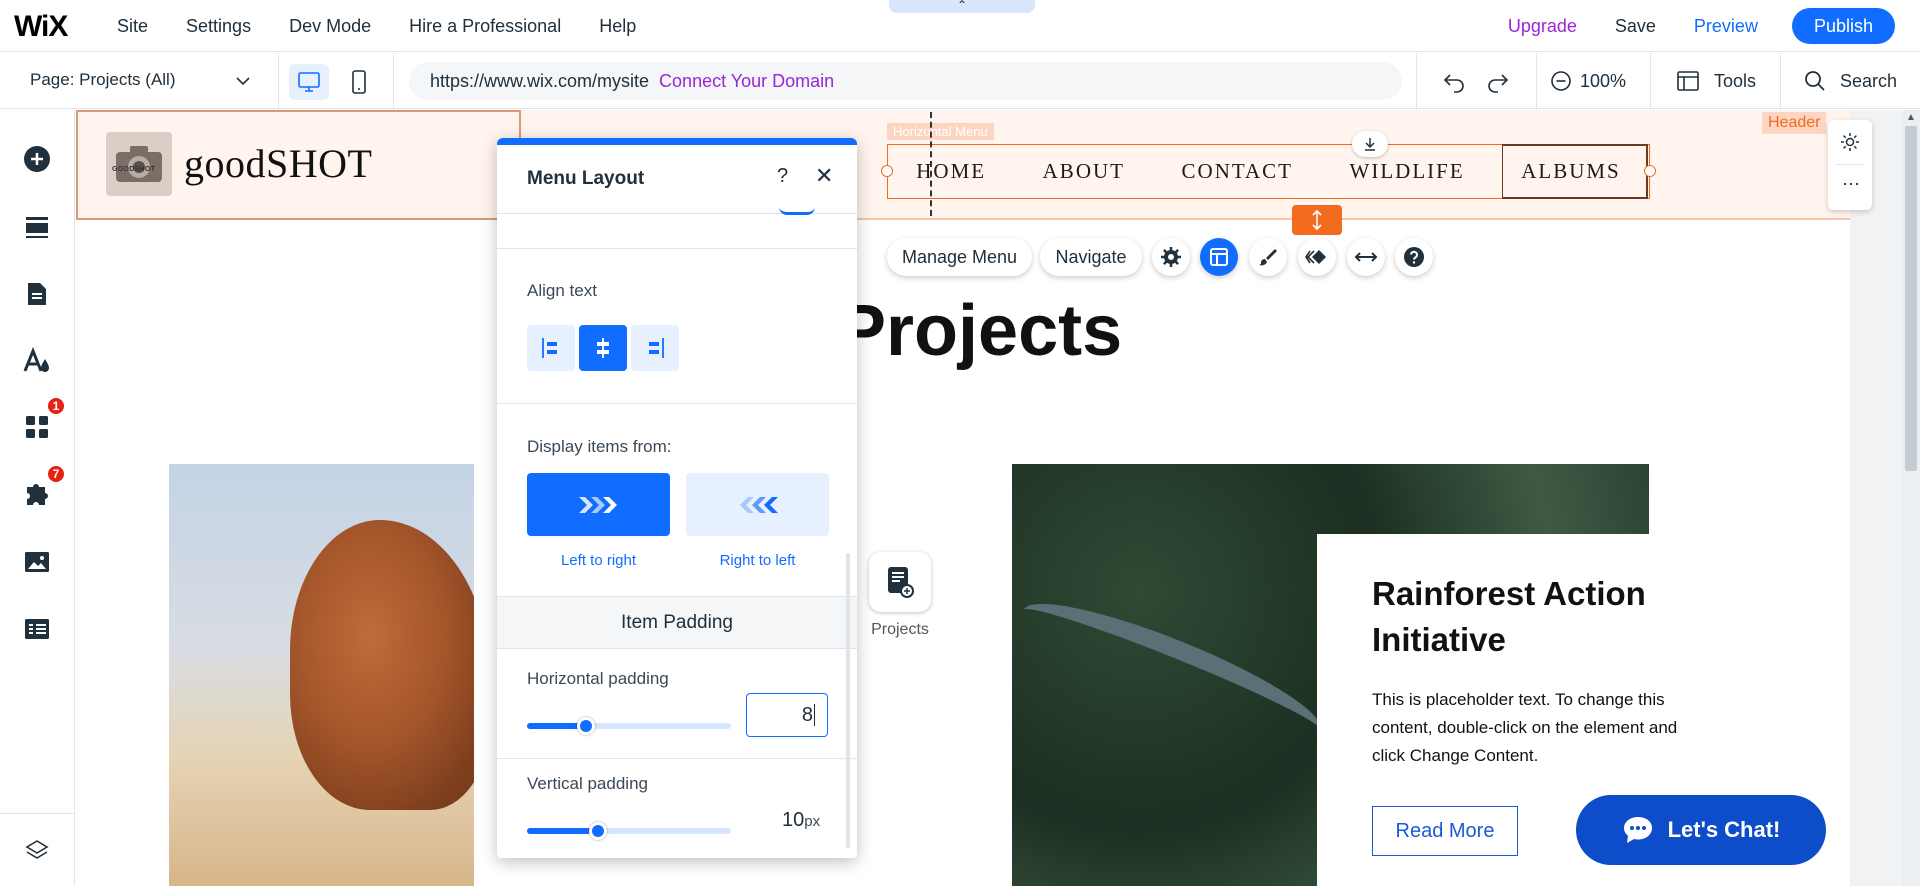 This screenshot has width=1920, height=886. I want to click on business-tools-button, so click(37, 494).